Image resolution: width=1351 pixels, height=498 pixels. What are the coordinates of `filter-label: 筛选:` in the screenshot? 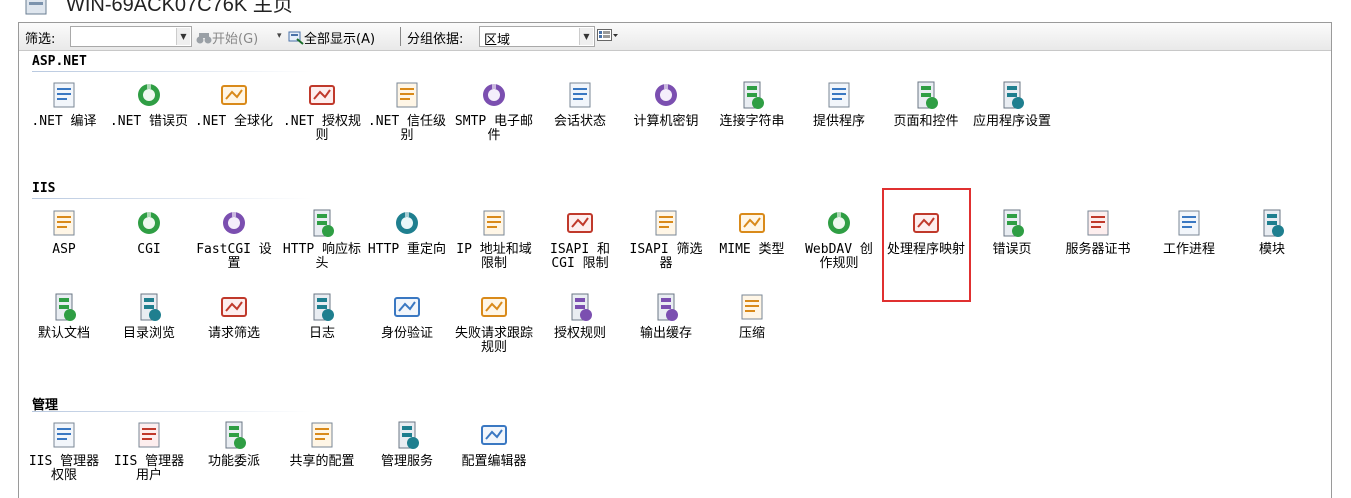 It's located at (40, 39).